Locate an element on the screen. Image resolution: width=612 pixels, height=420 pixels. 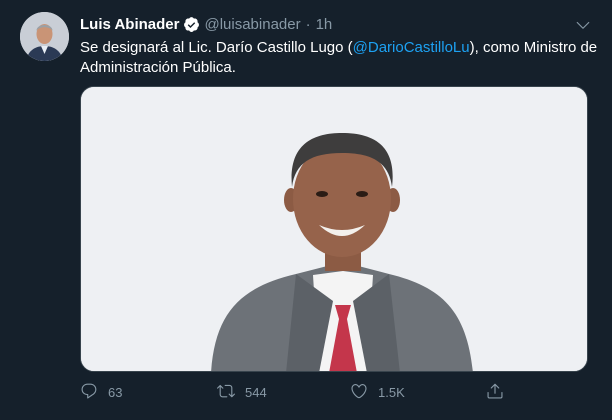
tweet-header: Luis Abinader @luisabinader · 1h is located at coordinates (336, 24).